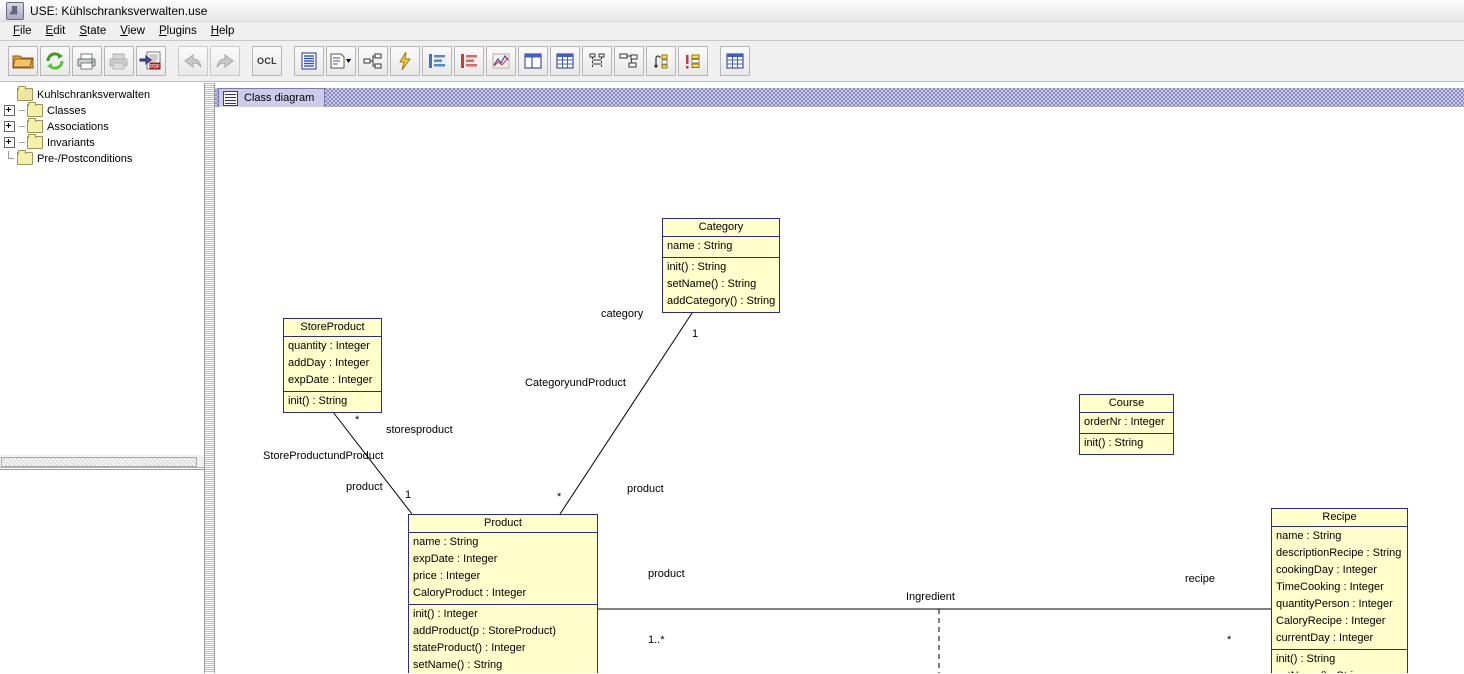 The width and height of the screenshot is (1464, 674). I want to click on menu-state: State, so click(92, 31).